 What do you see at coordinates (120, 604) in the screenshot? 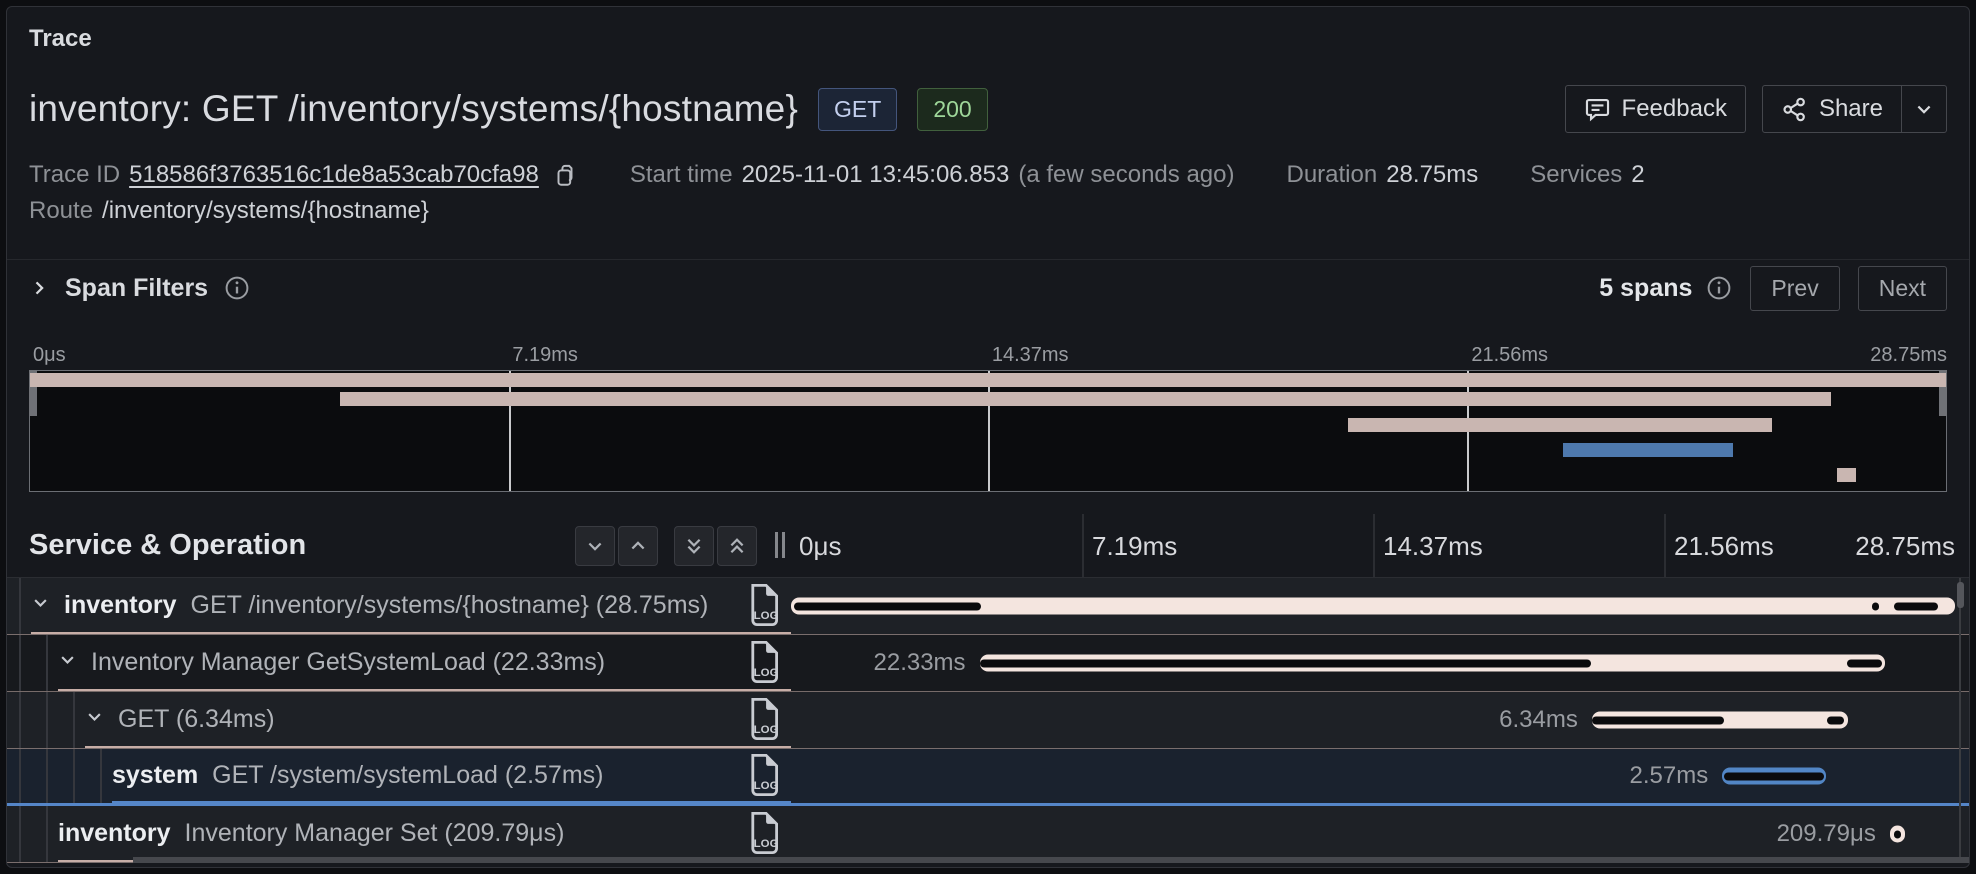
I see `service-name: inventory` at bounding box center [120, 604].